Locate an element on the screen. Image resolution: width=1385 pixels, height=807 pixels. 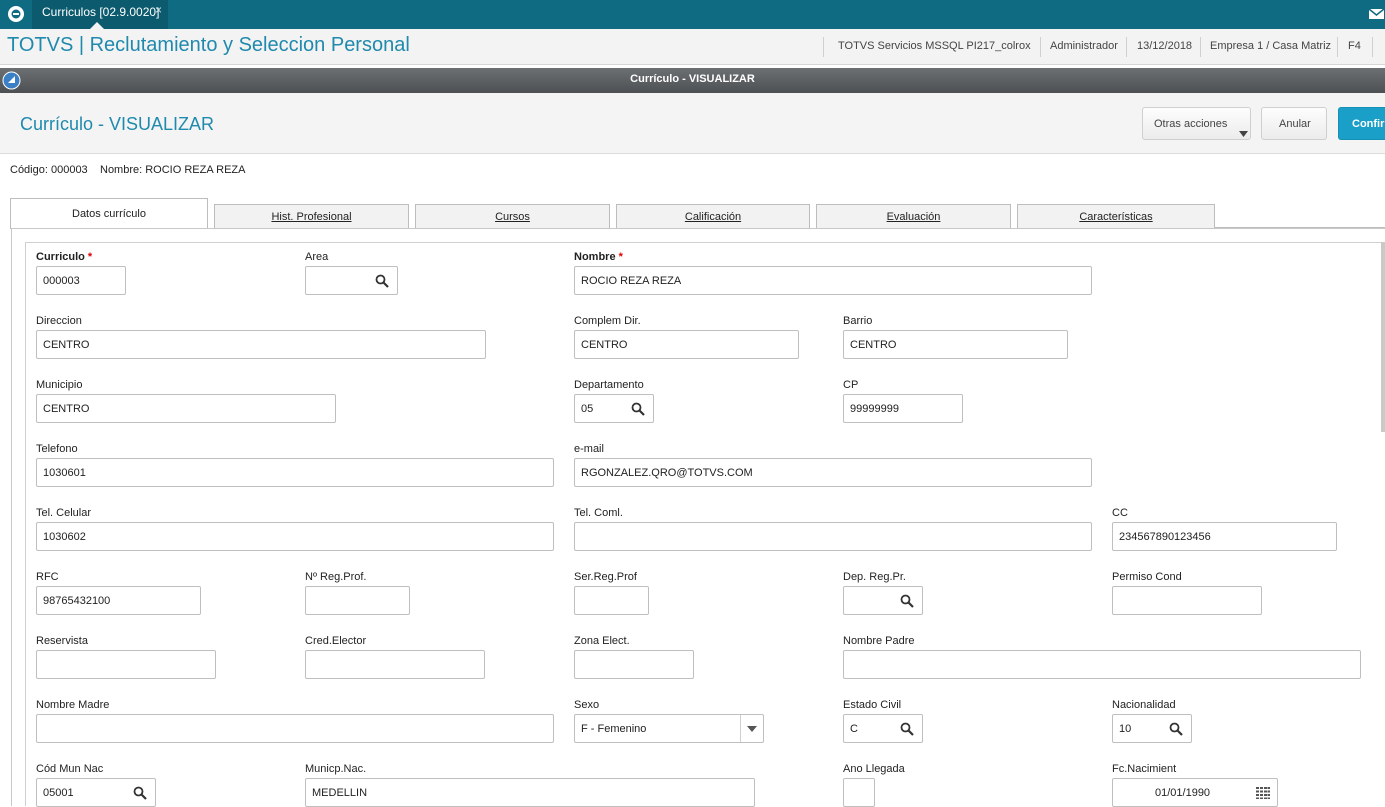
tab-datos-curriculo: Datos currículo is located at coordinates (109, 213).